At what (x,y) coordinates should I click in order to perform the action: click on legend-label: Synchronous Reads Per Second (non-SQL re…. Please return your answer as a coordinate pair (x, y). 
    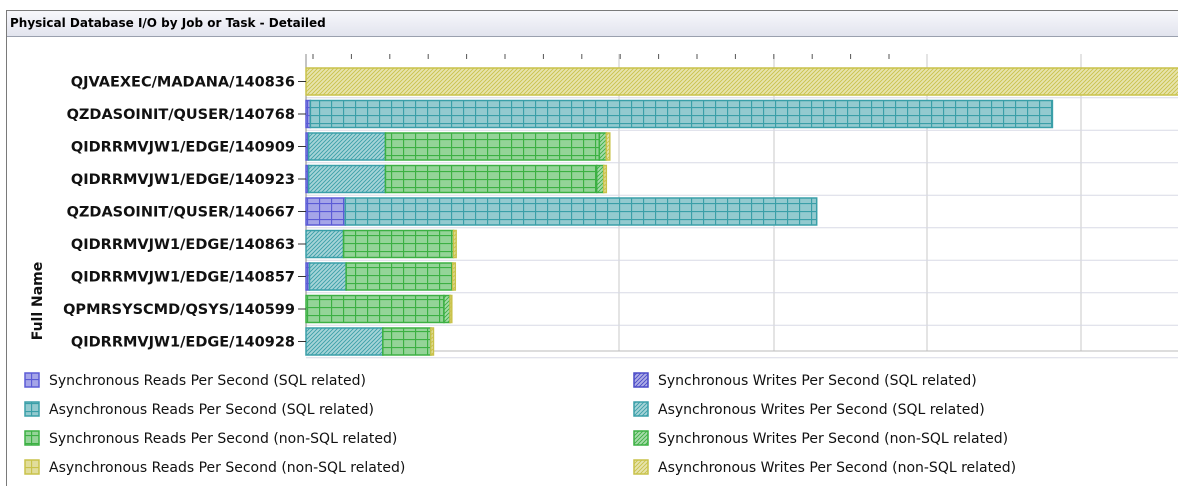
    Looking at the image, I should click on (223, 439).